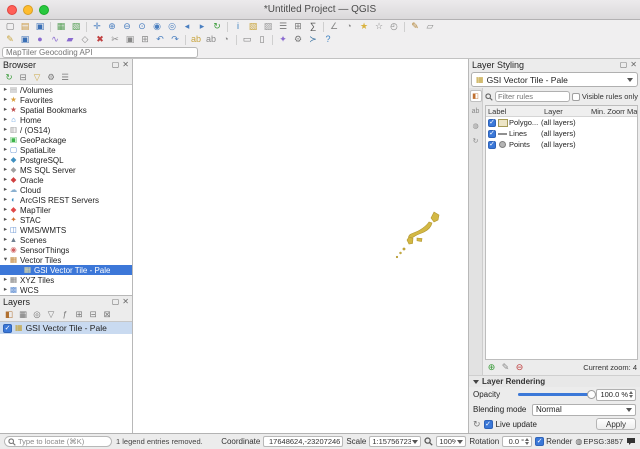 The height and width of the screenshot is (449, 640). Describe the element at coordinates (5, 260) in the screenshot. I see `expand-arrow-icon: ▾` at that location.